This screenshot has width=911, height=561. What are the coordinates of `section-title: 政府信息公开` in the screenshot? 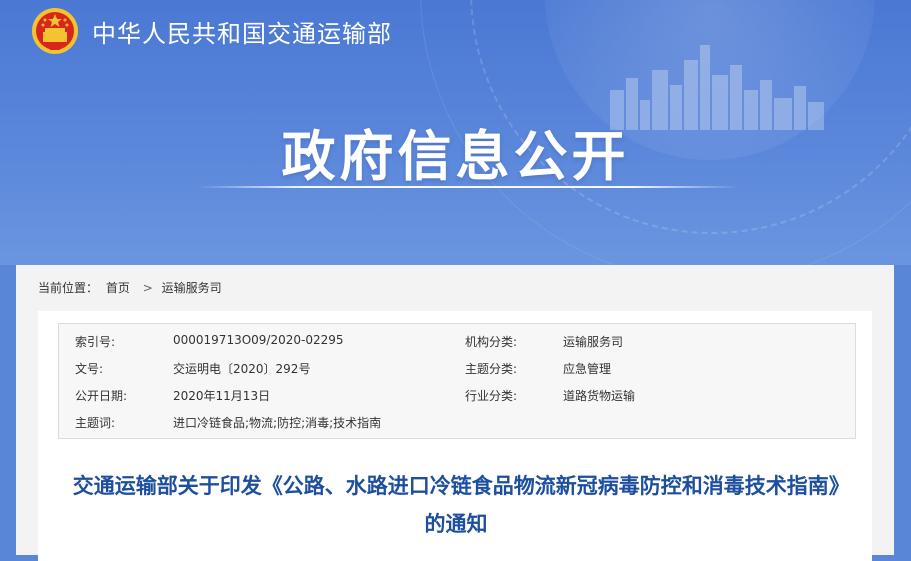 It's located at (455, 156).